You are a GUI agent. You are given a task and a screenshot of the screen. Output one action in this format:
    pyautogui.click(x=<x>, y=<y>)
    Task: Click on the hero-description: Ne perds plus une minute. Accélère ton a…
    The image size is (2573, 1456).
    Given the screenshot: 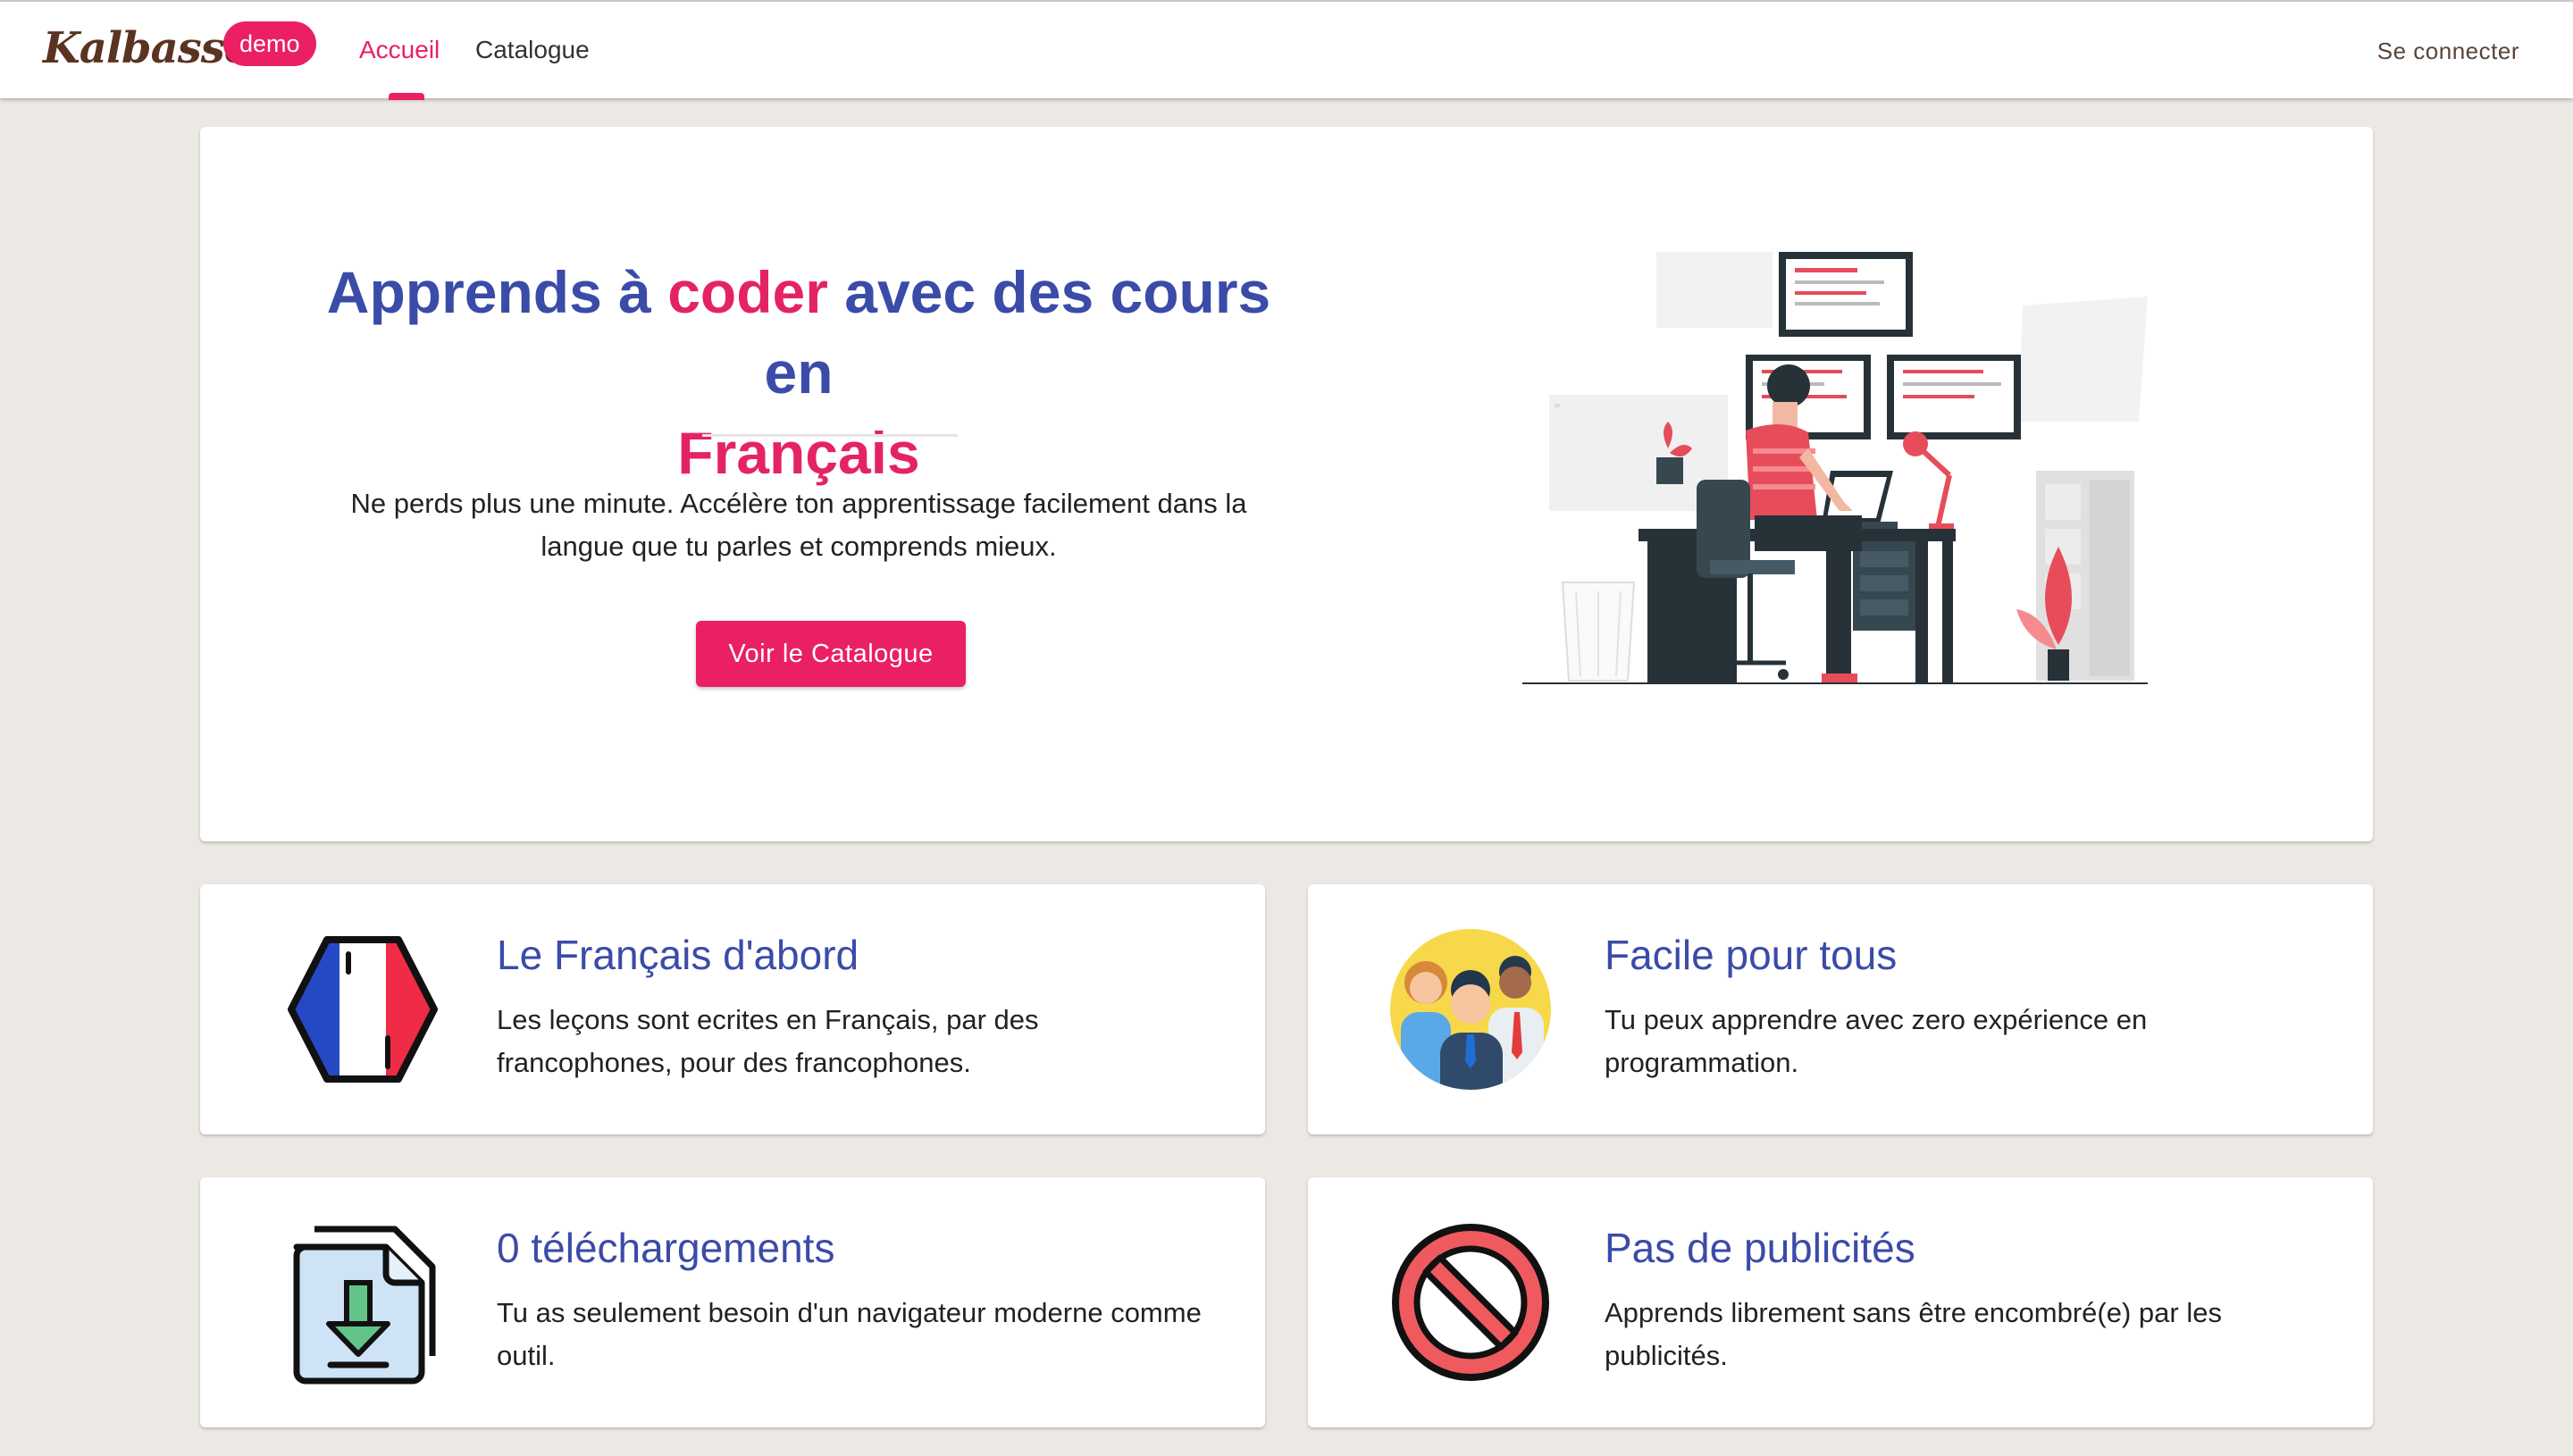 What is the action you would take?
    pyautogui.click(x=798, y=525)
    